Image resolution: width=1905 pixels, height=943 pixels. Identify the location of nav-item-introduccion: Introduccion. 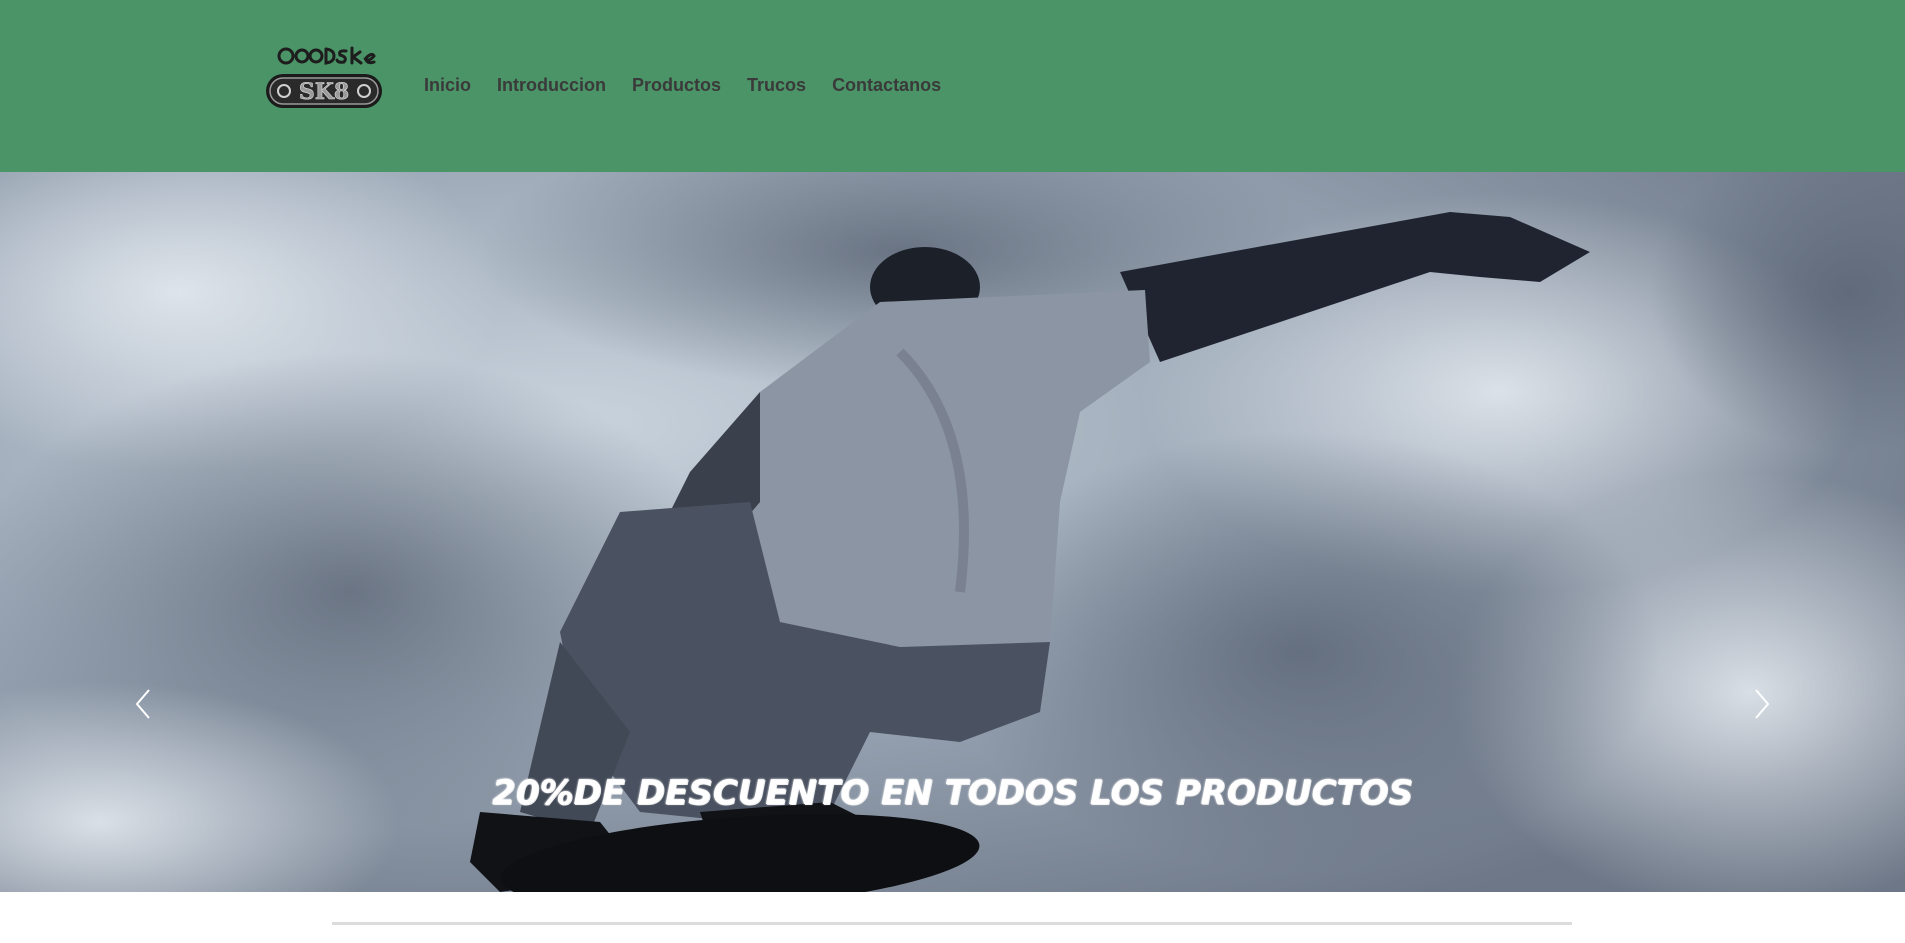
(551, 85).